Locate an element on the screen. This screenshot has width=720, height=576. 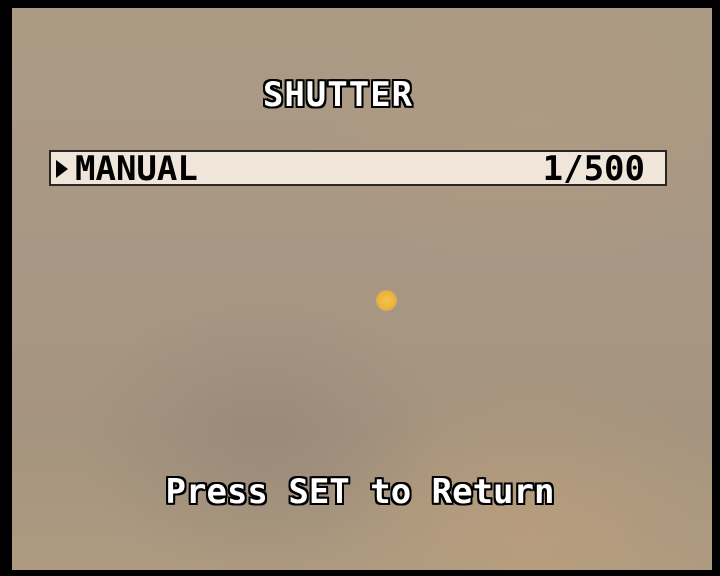
sun-in-sky is located at coordinates (386, 300).